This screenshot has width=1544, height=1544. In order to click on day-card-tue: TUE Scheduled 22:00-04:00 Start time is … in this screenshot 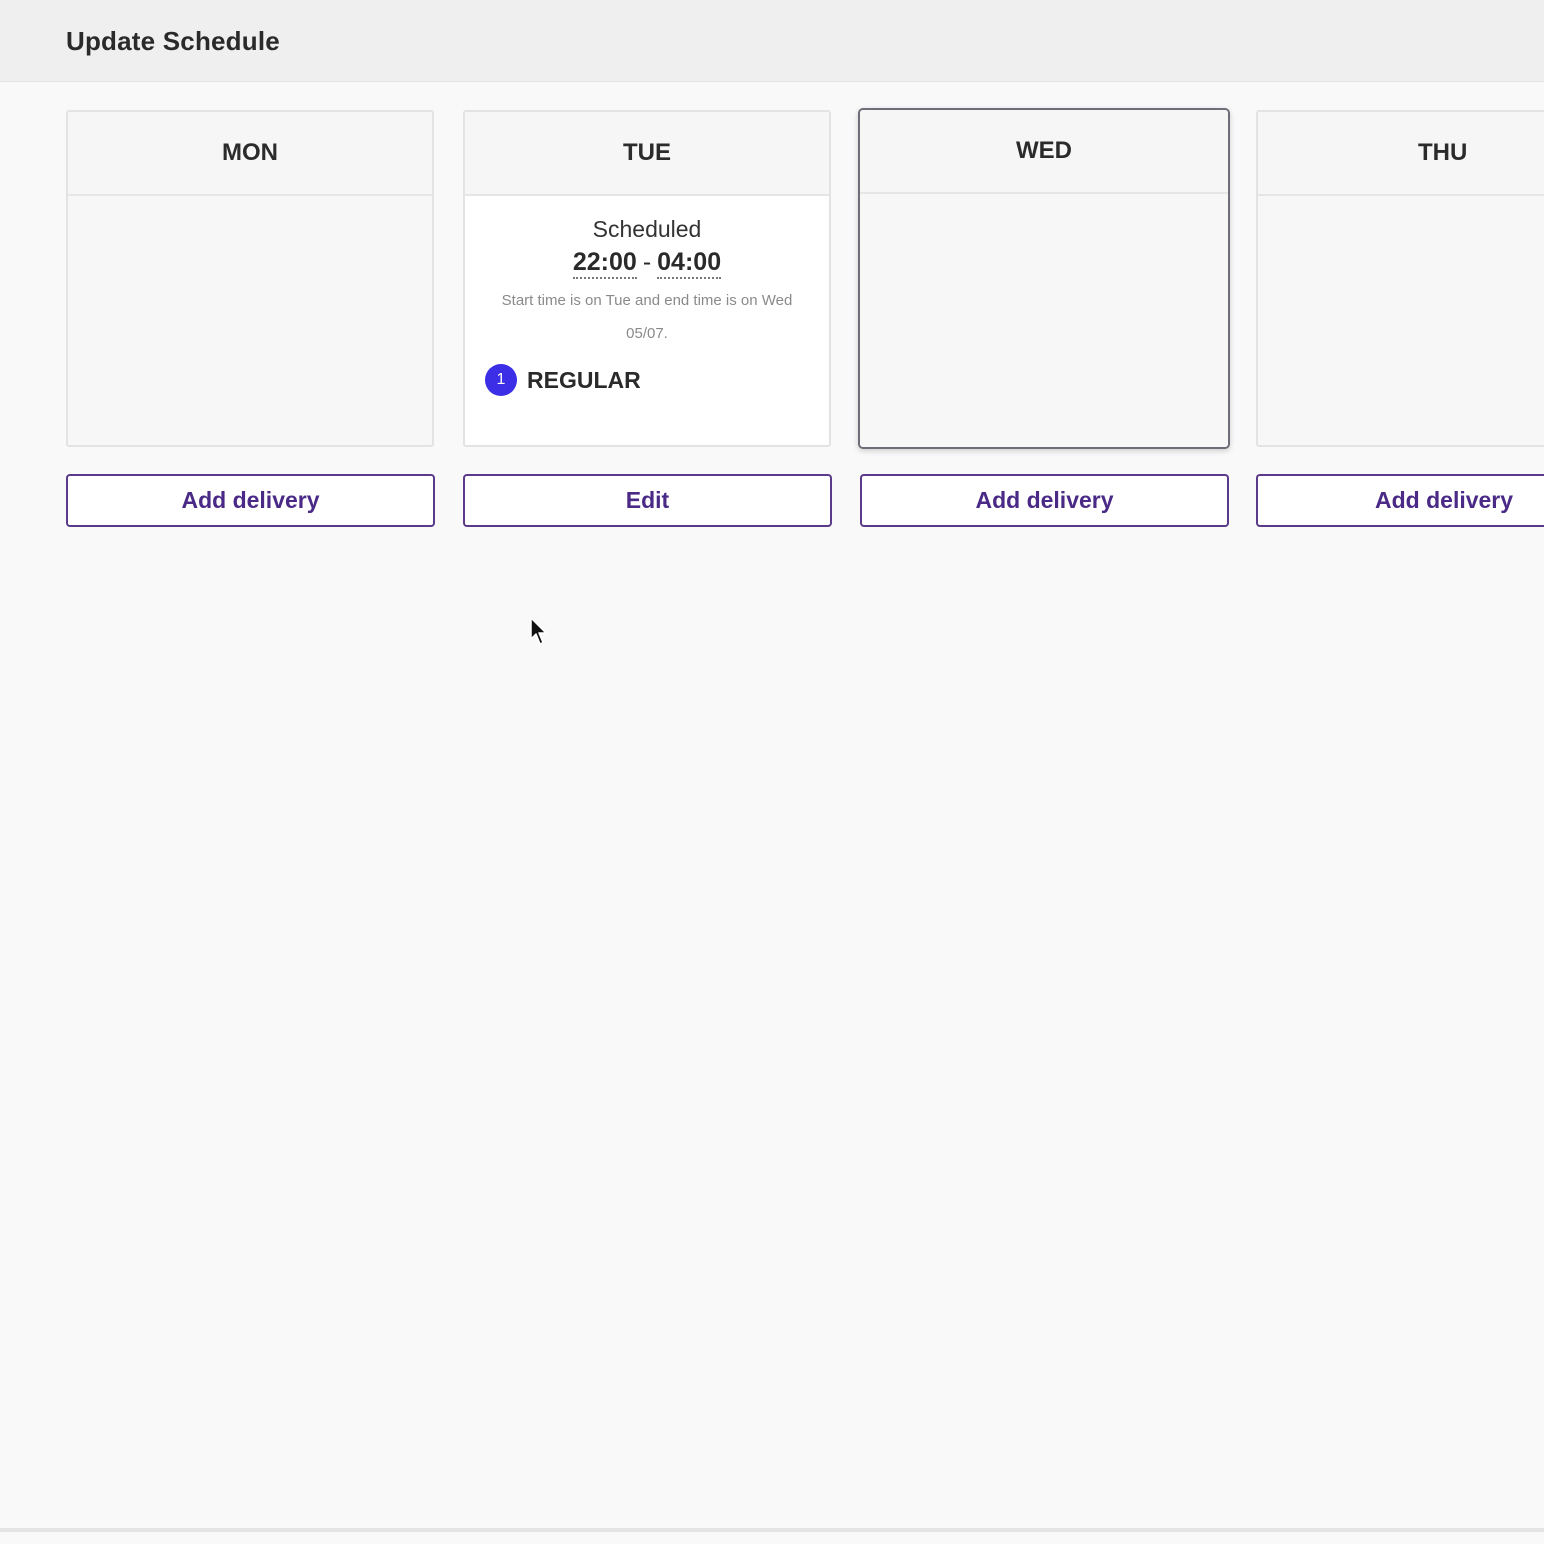, I will do `click(647, 278)`.